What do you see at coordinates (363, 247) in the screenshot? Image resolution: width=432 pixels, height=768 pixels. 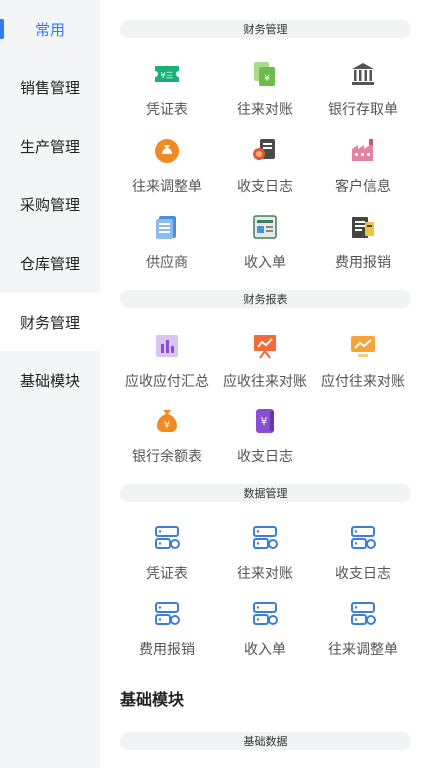 I see `tile-expense: 费用报销` at bounding box center [363, 247].